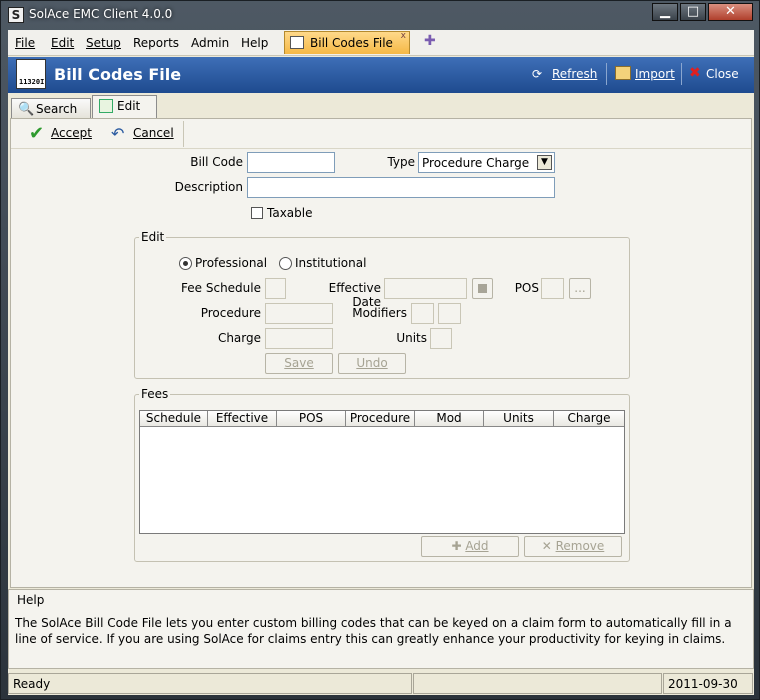 This screenshot has width=760, height=700. I want to click on pos-input, so click(552, 288).